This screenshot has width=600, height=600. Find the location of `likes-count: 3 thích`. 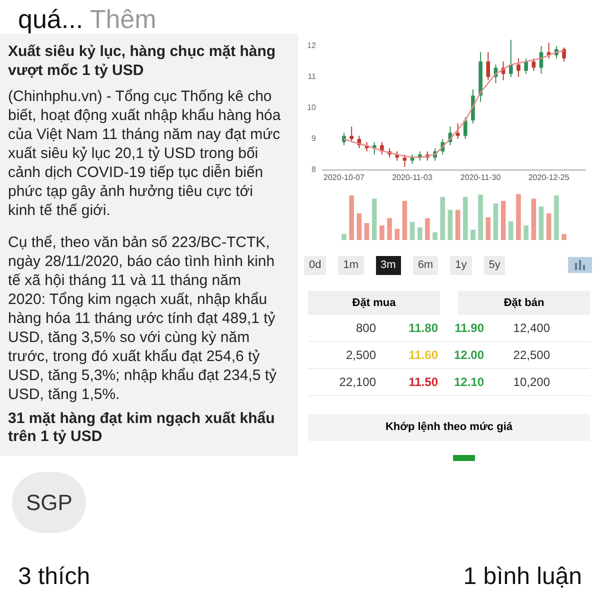

likes-count: 3 thích is located at coordinates (54, 577).